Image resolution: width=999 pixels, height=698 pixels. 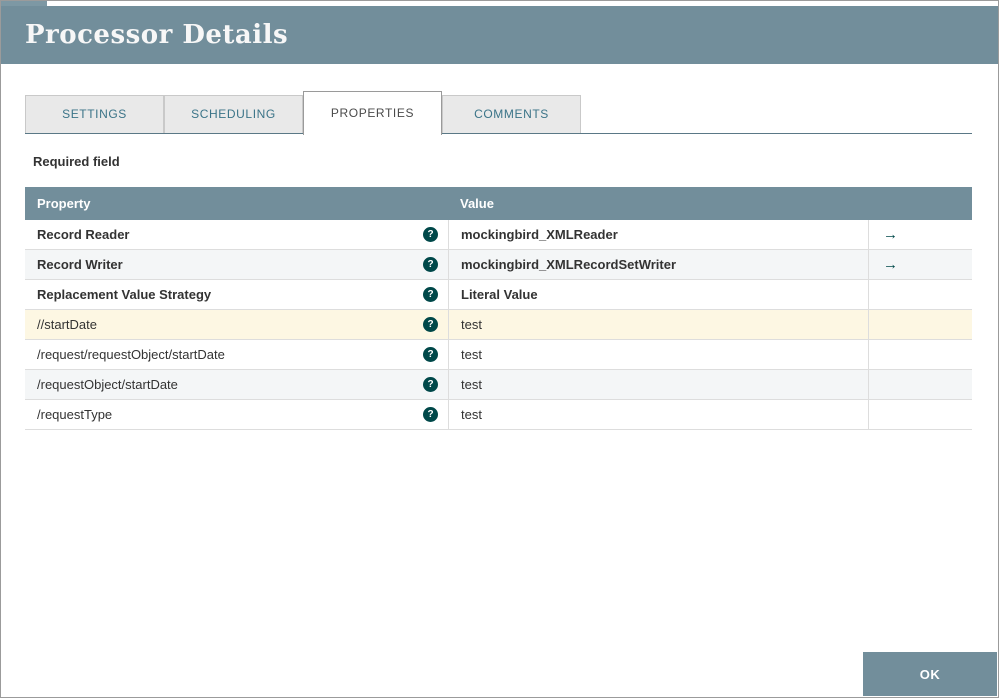 What do you see at coordinates (930, 674) in the screenshot?
I see `ok-button: OK` at bounding box center [930, 674].